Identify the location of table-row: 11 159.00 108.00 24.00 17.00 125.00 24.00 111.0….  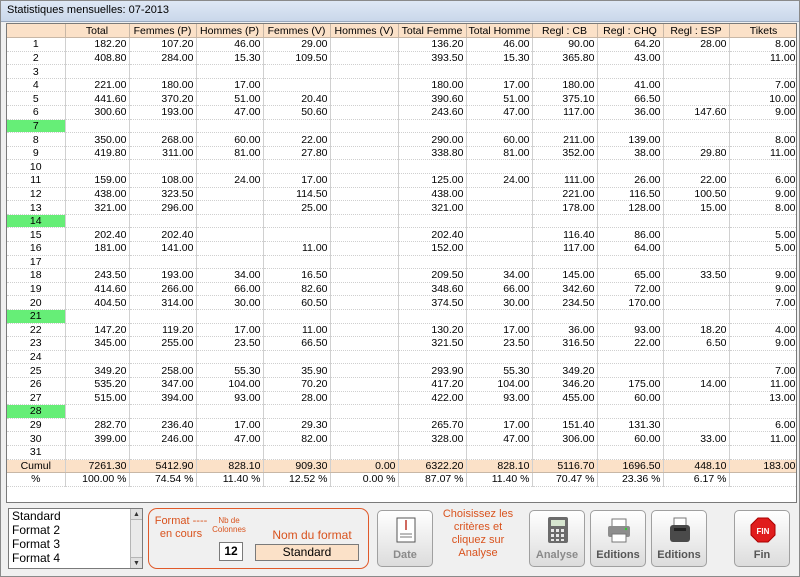
(401, 180).